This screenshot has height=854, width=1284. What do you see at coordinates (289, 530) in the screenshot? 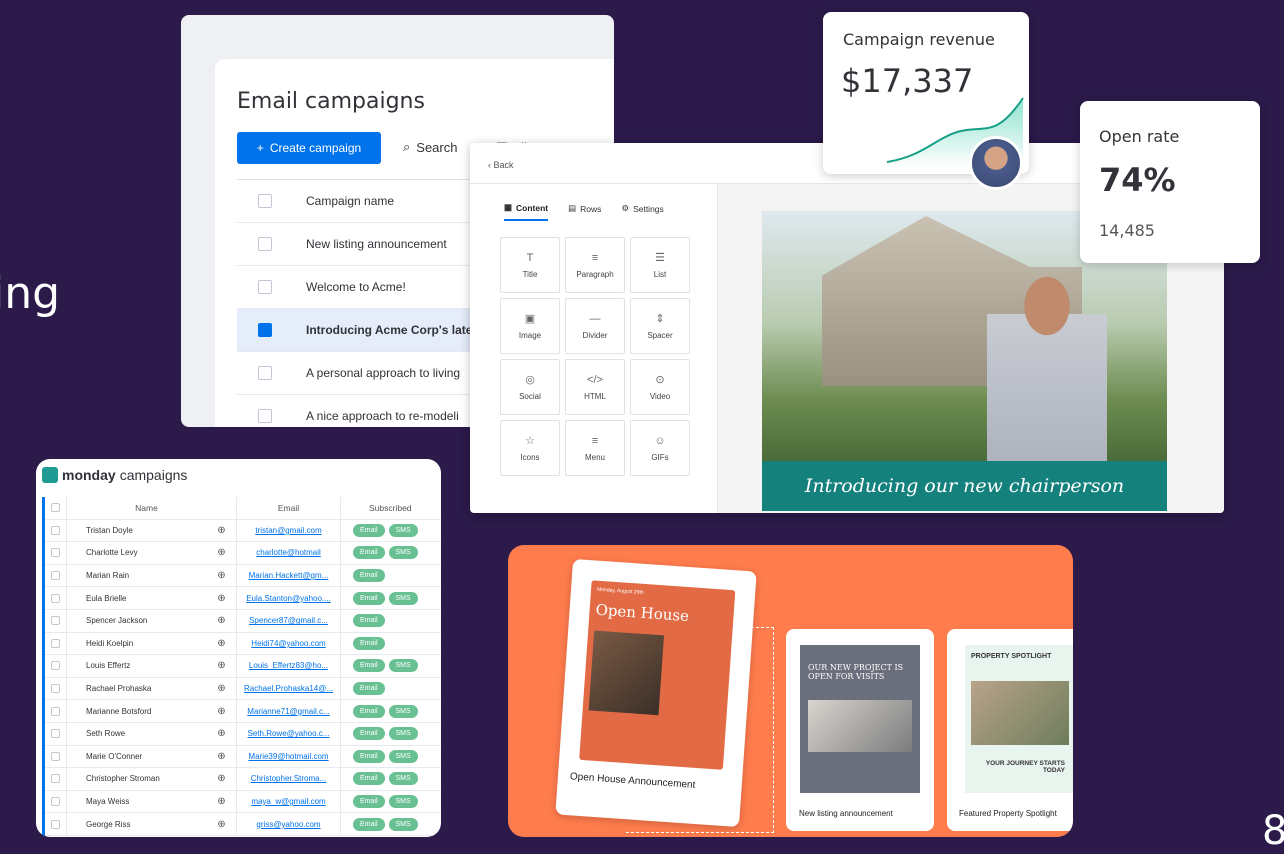
I see `contact-email: tristan@gmail.com` at bounding box center [289, 530].